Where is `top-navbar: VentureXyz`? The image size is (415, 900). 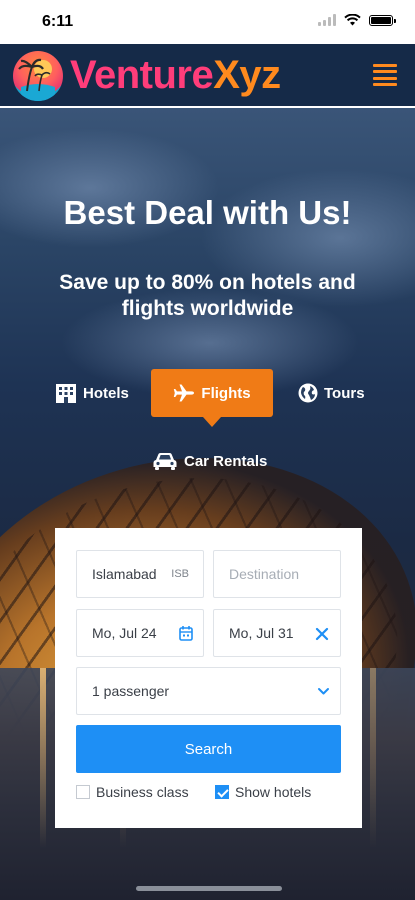
top-navbar: VentureXyz is located at coordinates (207, 76).